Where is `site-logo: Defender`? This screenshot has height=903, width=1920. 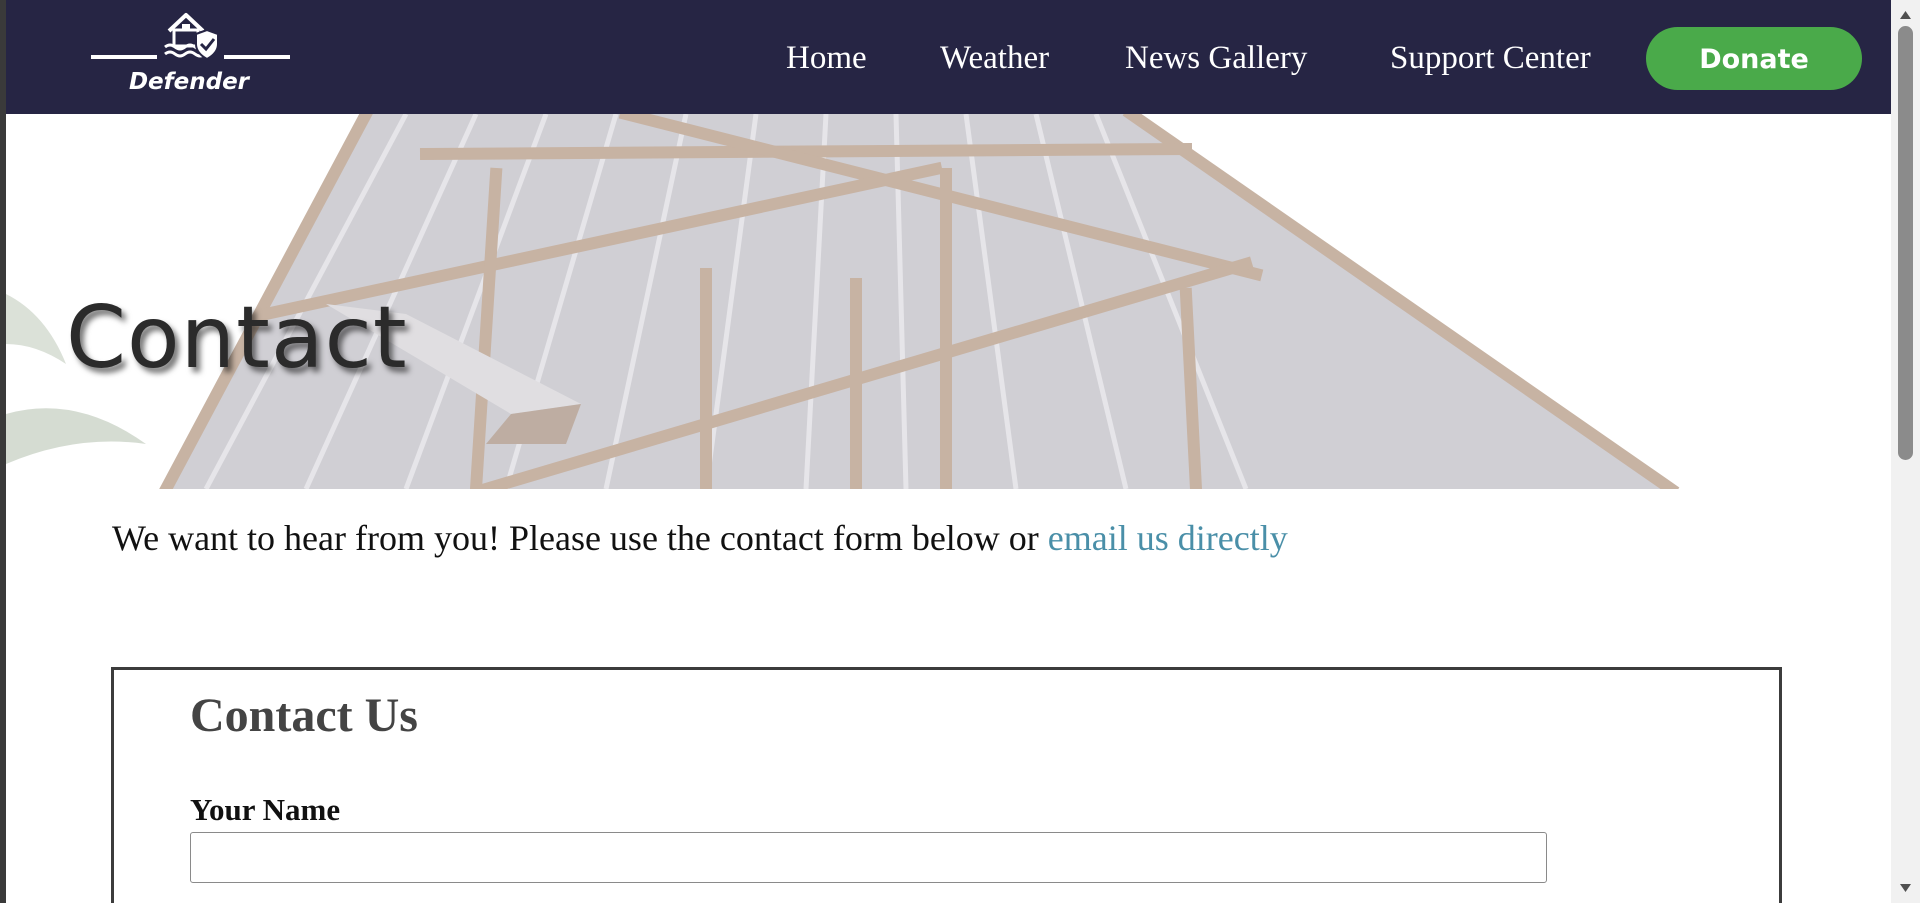
site-logo: Defender is located at coordinates (189, 55).